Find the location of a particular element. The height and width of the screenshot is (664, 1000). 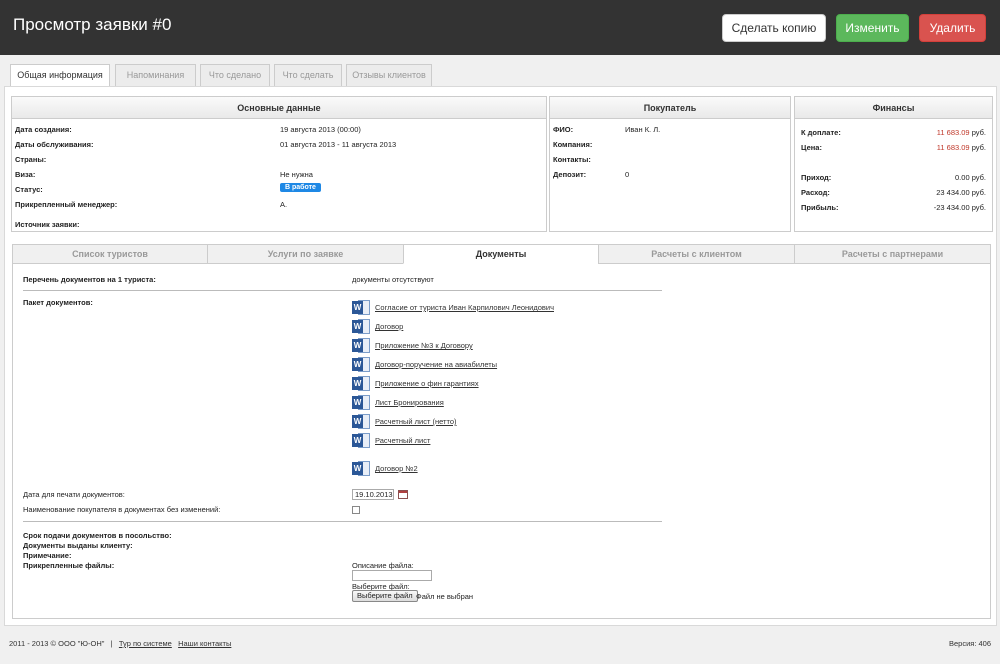

status-label: Статус: is located at coordinates (29, 189).